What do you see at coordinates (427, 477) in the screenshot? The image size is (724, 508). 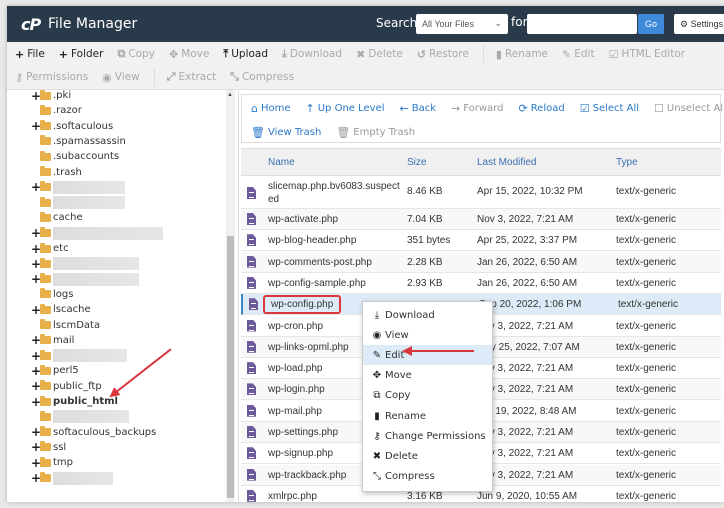 I see `context-menu-compress: ⤡ Compress` at bounding box center [427, 477].